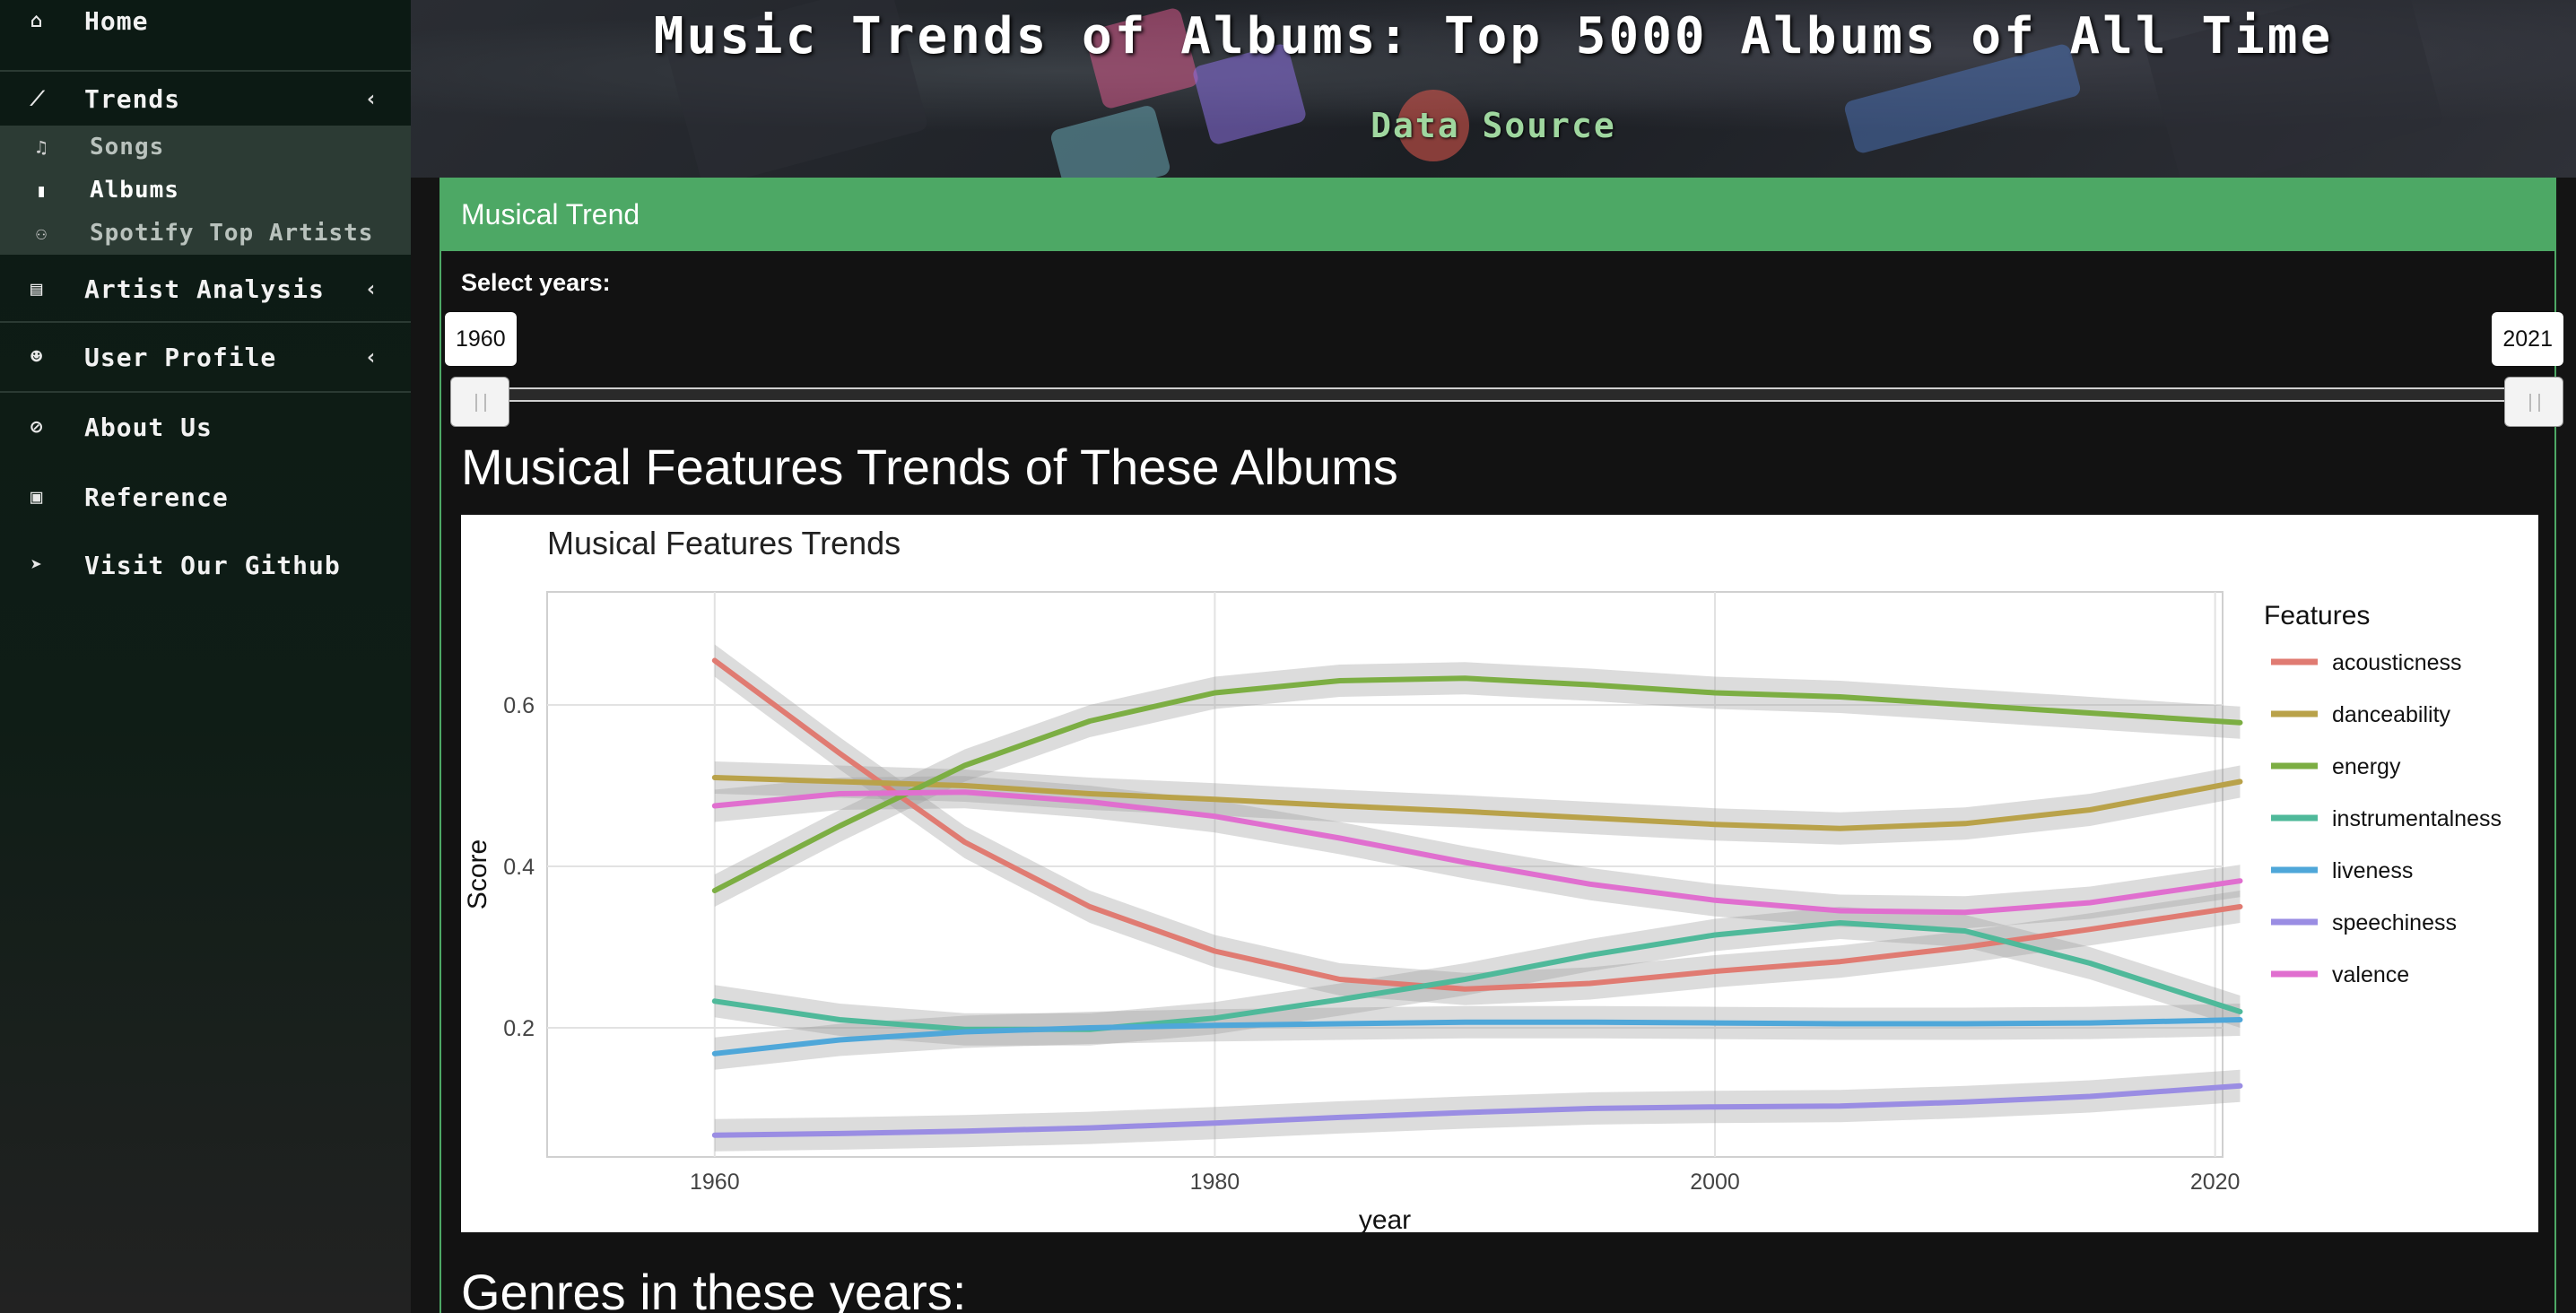 The height and width of the screenshot is (1313, 2576). Describe the element at coordinates (519, 706) in the screenshot. I see `y-tick-label: 0.6` at that location.